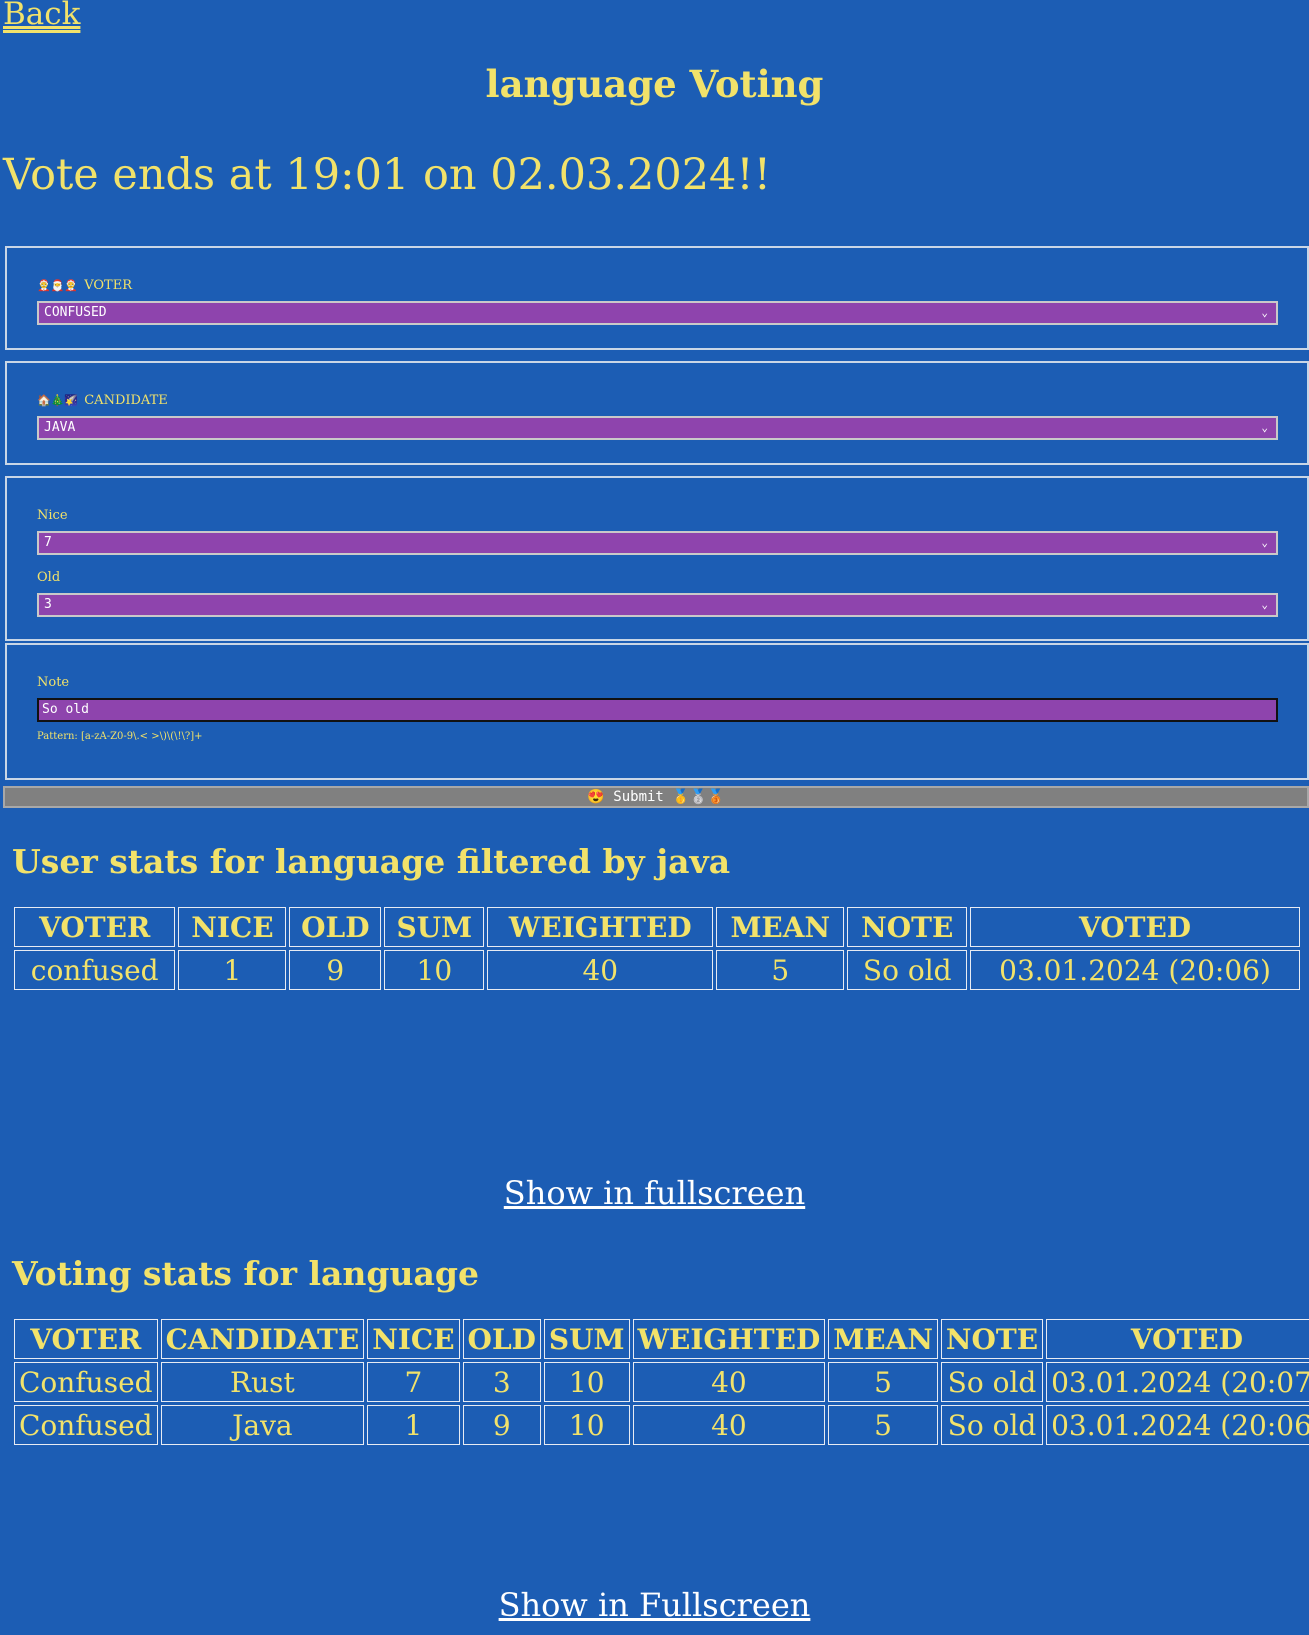  Describe the element at coordinates (657, 558) in the screenshot. I see `ratings-fieldset: Nice 7 ⌄ Old 3 ⌄` at that location.